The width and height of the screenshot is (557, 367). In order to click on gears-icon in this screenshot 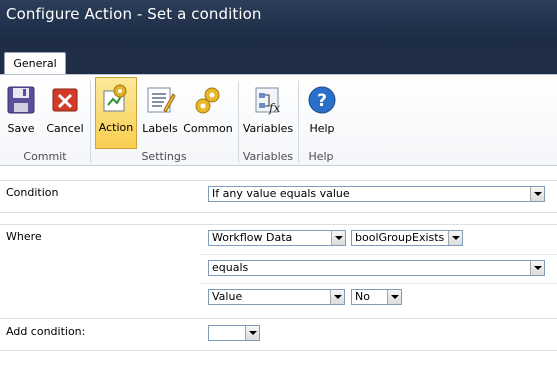, I will do `click(207, 100)`.